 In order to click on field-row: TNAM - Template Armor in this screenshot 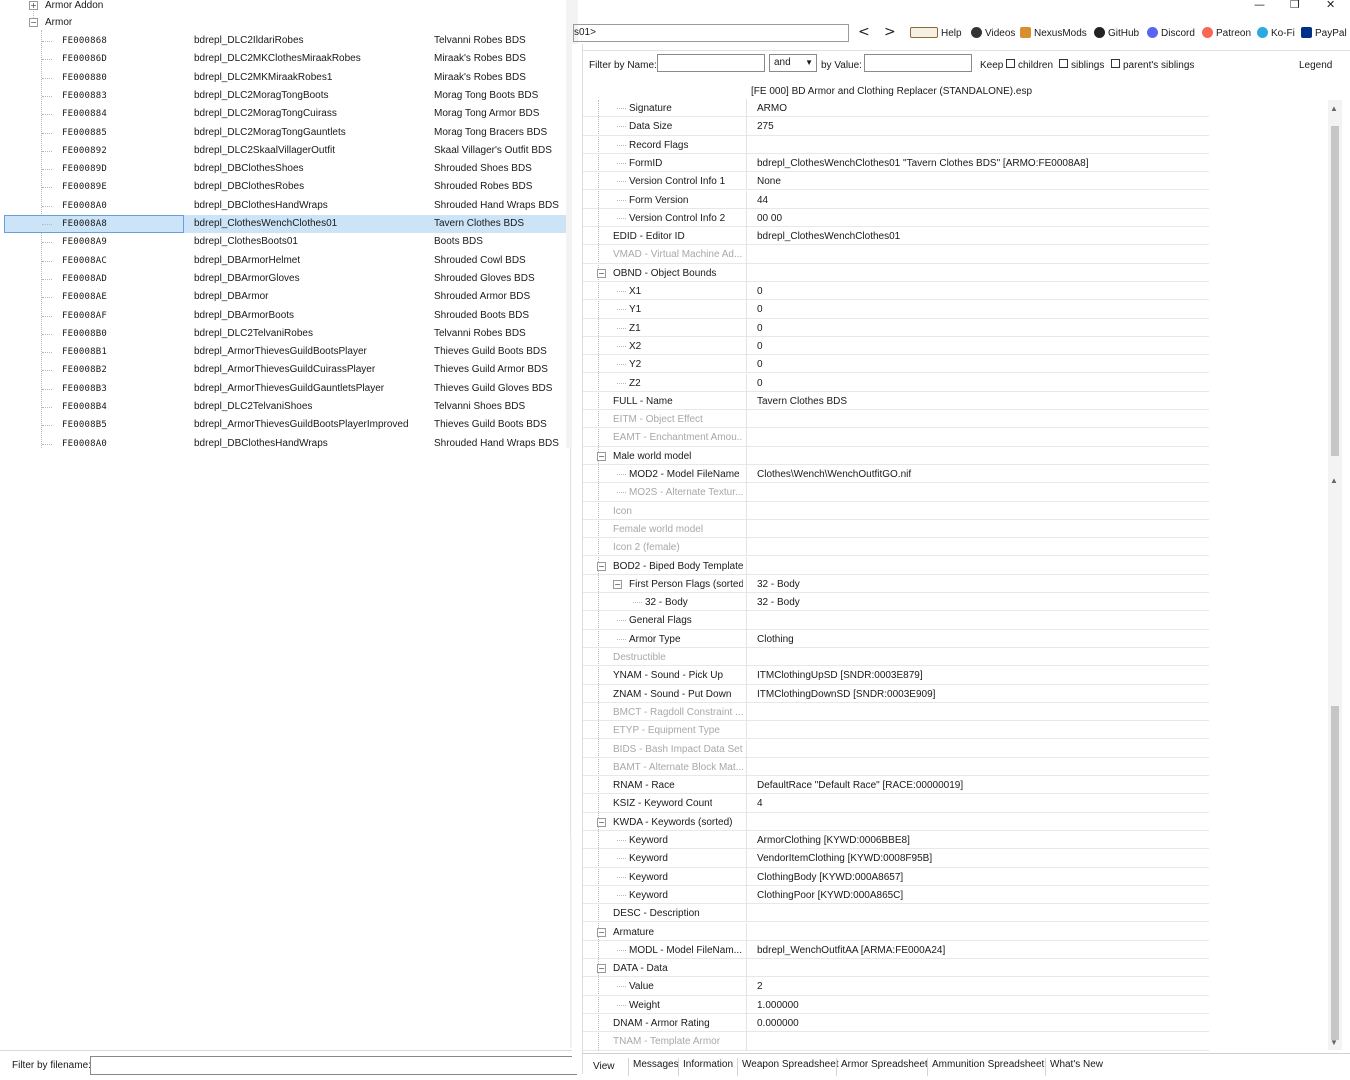, I will do `click(896, 1041)`.